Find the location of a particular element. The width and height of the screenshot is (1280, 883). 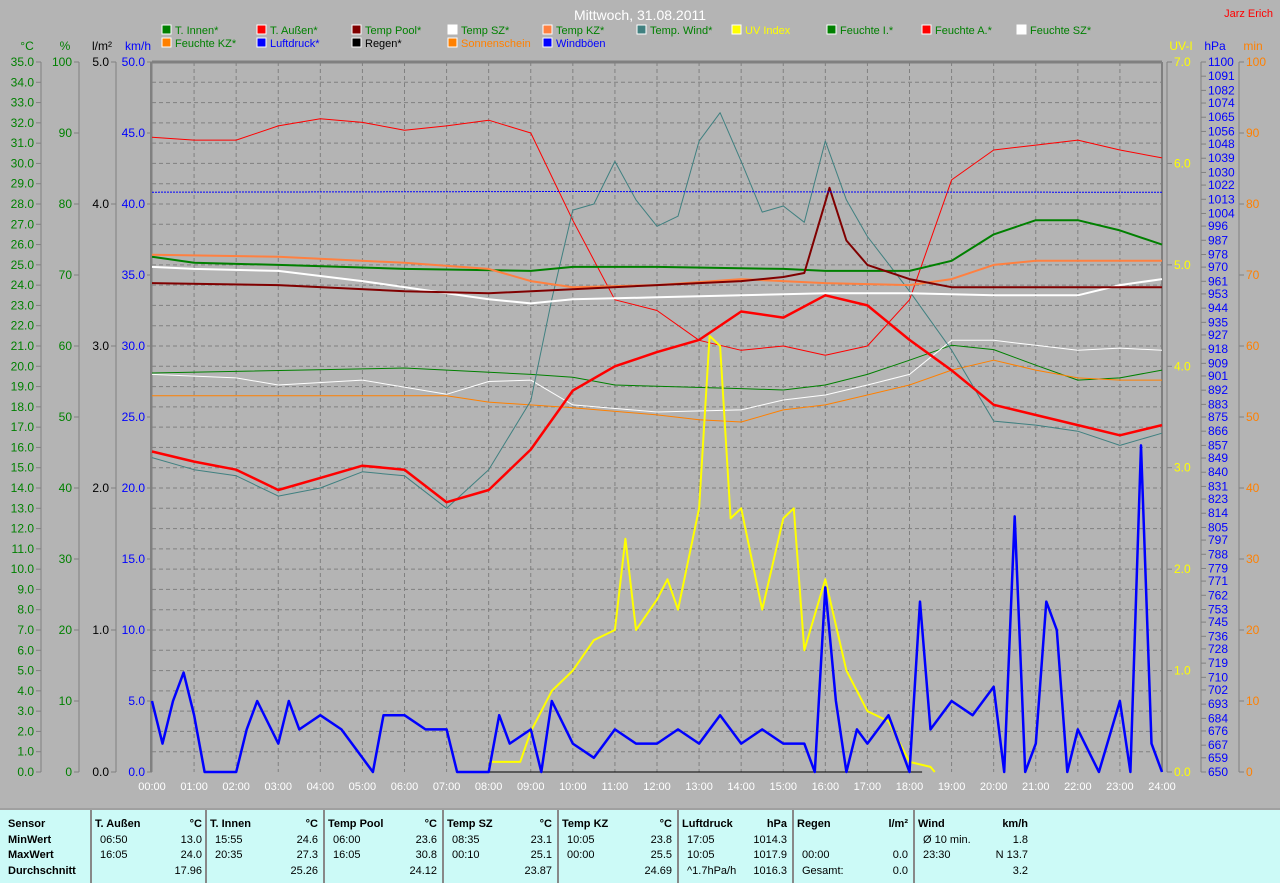

wind-axis-title: km/h is located at coordinates (138, 46).